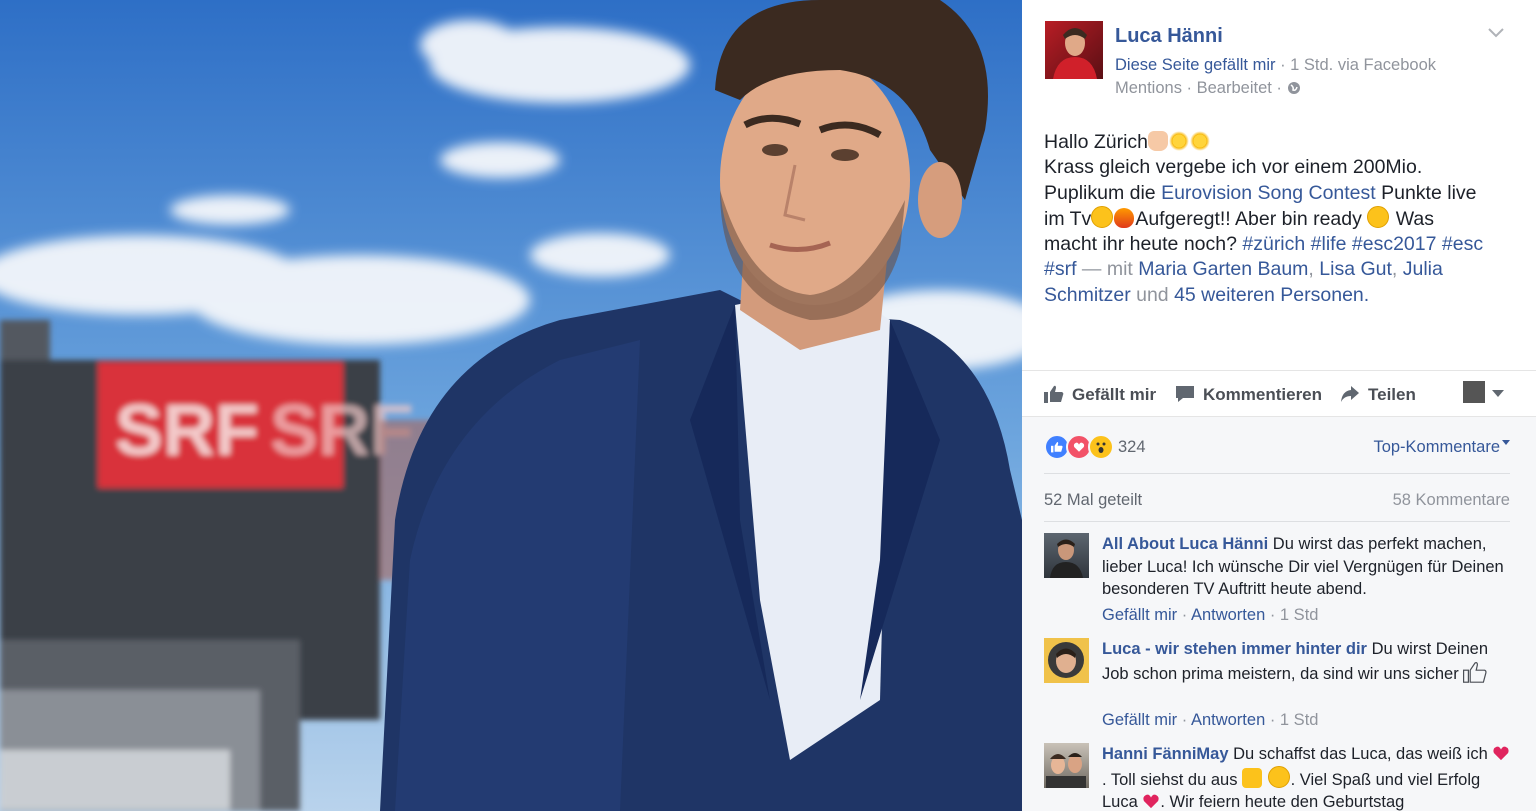  Describe the element at coordinates (1378, 216) in the screenshot. I see `smile-emoji-icon` at that location.